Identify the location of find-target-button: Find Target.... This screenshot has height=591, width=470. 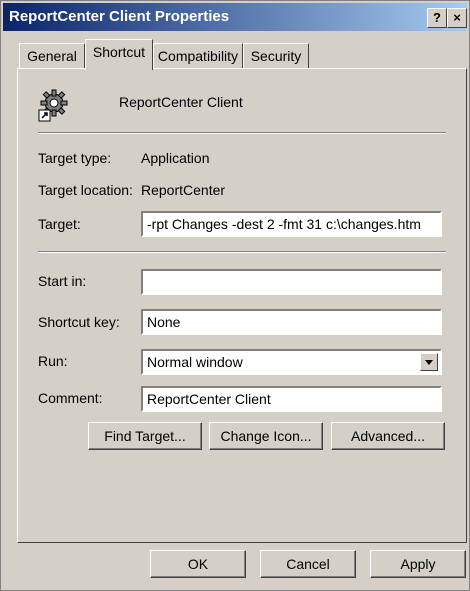
(145, 436).